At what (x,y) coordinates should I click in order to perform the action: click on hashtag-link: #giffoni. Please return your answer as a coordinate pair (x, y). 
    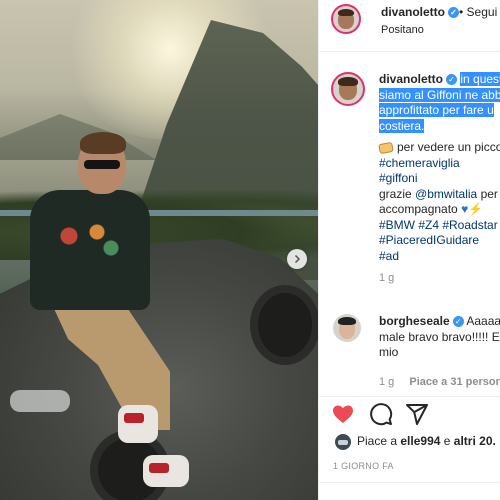
    Looking at the image, I should click on (439, 179).